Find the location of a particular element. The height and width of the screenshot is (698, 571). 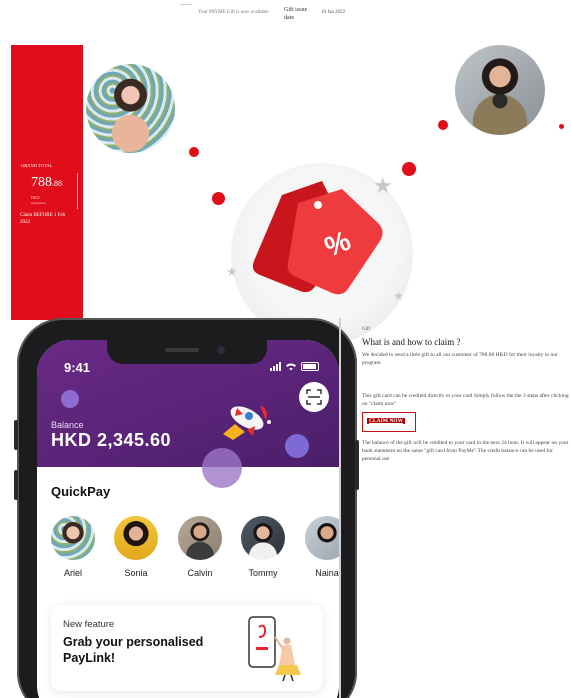

claim-now-button: CLAIM NOW is located at coordinates (386, 421).